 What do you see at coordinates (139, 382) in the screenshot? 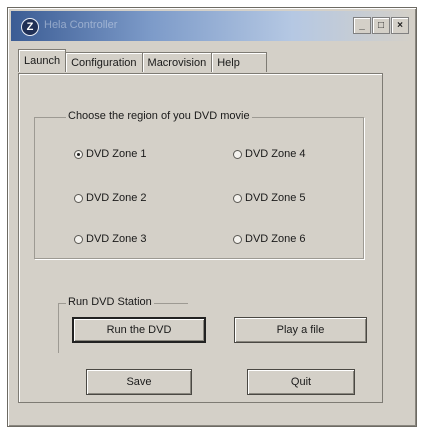
I see `save-button: Save` at bounding box center [139, 382].